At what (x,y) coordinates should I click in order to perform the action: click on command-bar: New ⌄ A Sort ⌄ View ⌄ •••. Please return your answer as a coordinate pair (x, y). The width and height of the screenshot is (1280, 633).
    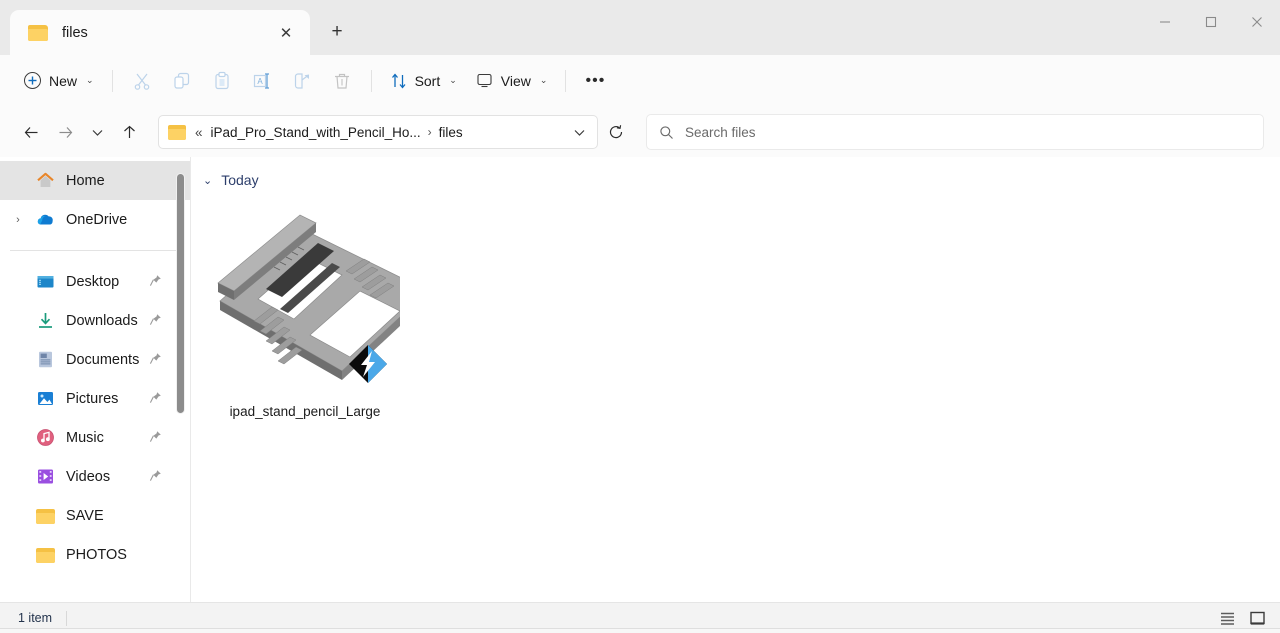
    Looking at the image, I should click on (640, 81).